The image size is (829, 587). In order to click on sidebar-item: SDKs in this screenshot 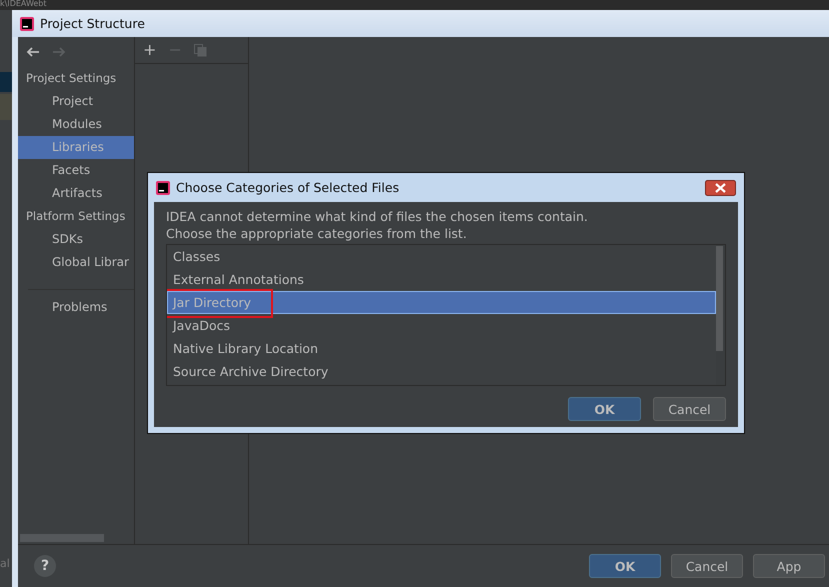, I will do `click(76, 239)`.